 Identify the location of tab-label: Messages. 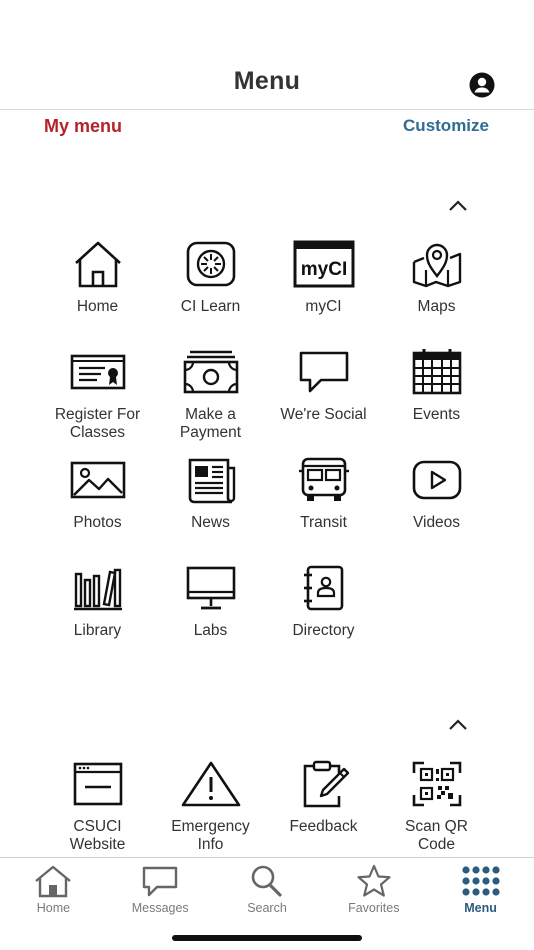
(160, 908).